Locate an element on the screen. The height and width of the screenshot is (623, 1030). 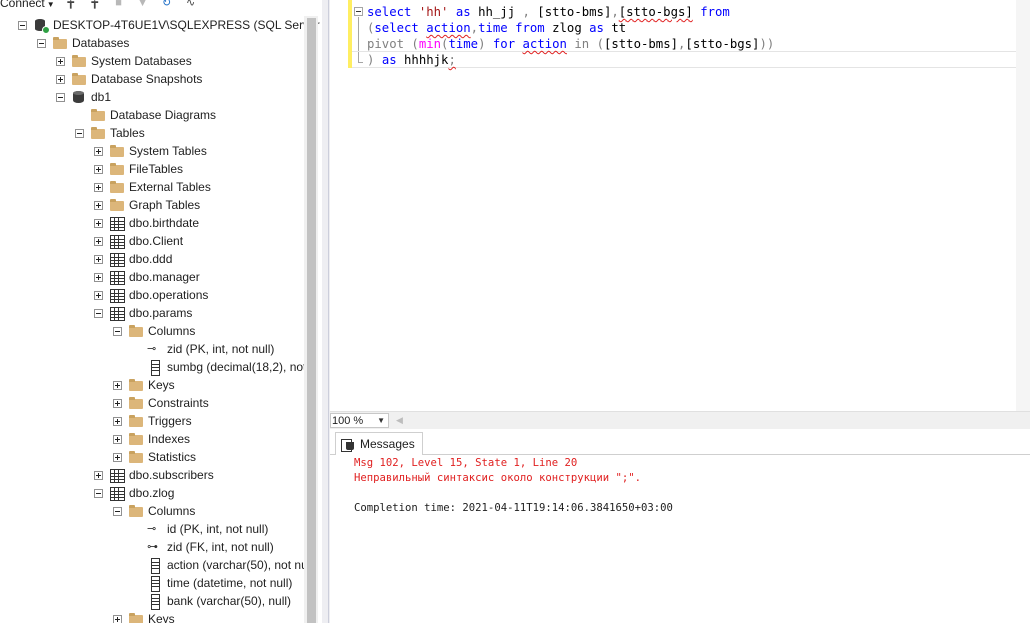
tree-node: Statistics is located at coordinates (154, 457).